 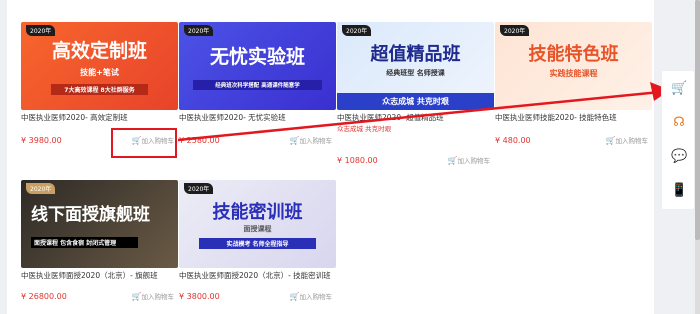 I want to click on course-title: 中医执业医师2020- 无忧实验班, so click(x=257, y=124).